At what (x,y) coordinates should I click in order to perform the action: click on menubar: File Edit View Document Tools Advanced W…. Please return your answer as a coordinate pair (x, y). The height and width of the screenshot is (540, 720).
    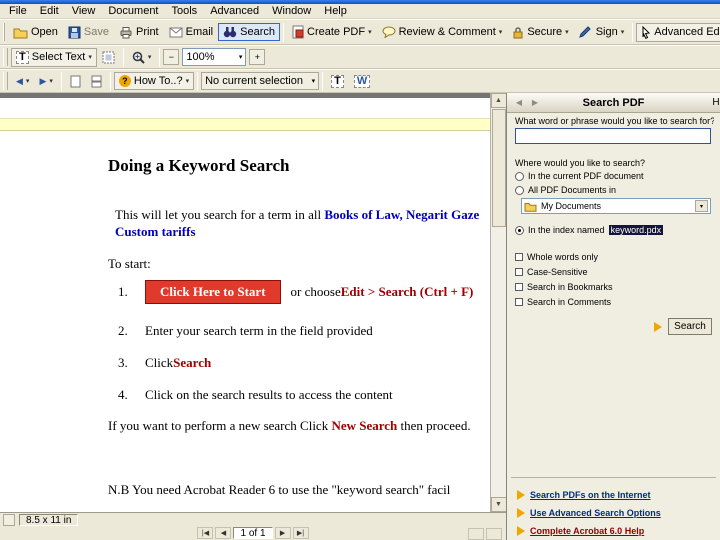
    Looking at the image, I should click on (360, 11).